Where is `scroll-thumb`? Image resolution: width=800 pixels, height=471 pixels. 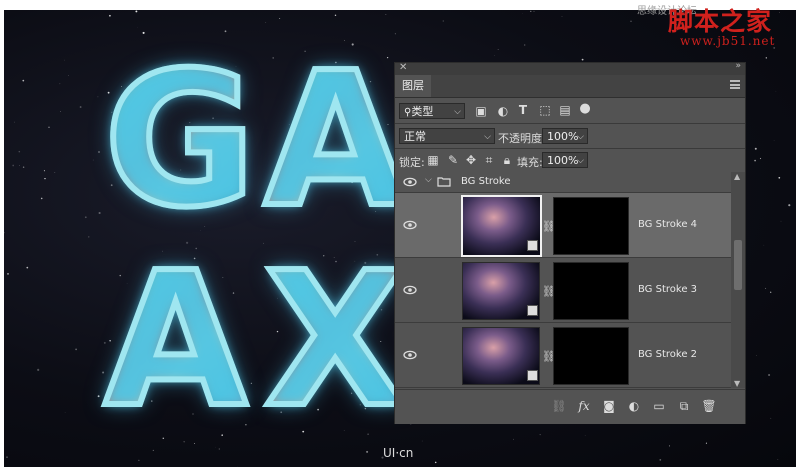 scroll-thumb is located at coordinates (738, 265).